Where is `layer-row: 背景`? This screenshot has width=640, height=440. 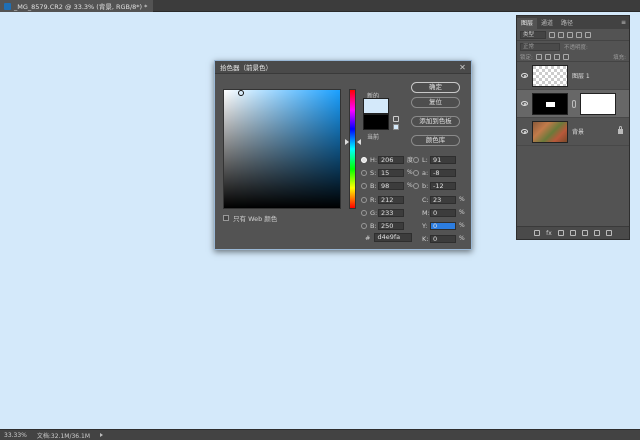 layer-row: 背景 is located at coordinates (573, 132).